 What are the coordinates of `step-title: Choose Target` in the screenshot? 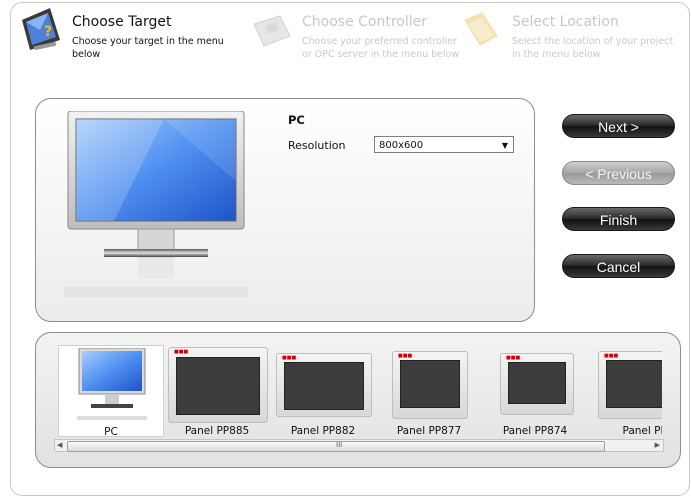 It's located at (122, 22).